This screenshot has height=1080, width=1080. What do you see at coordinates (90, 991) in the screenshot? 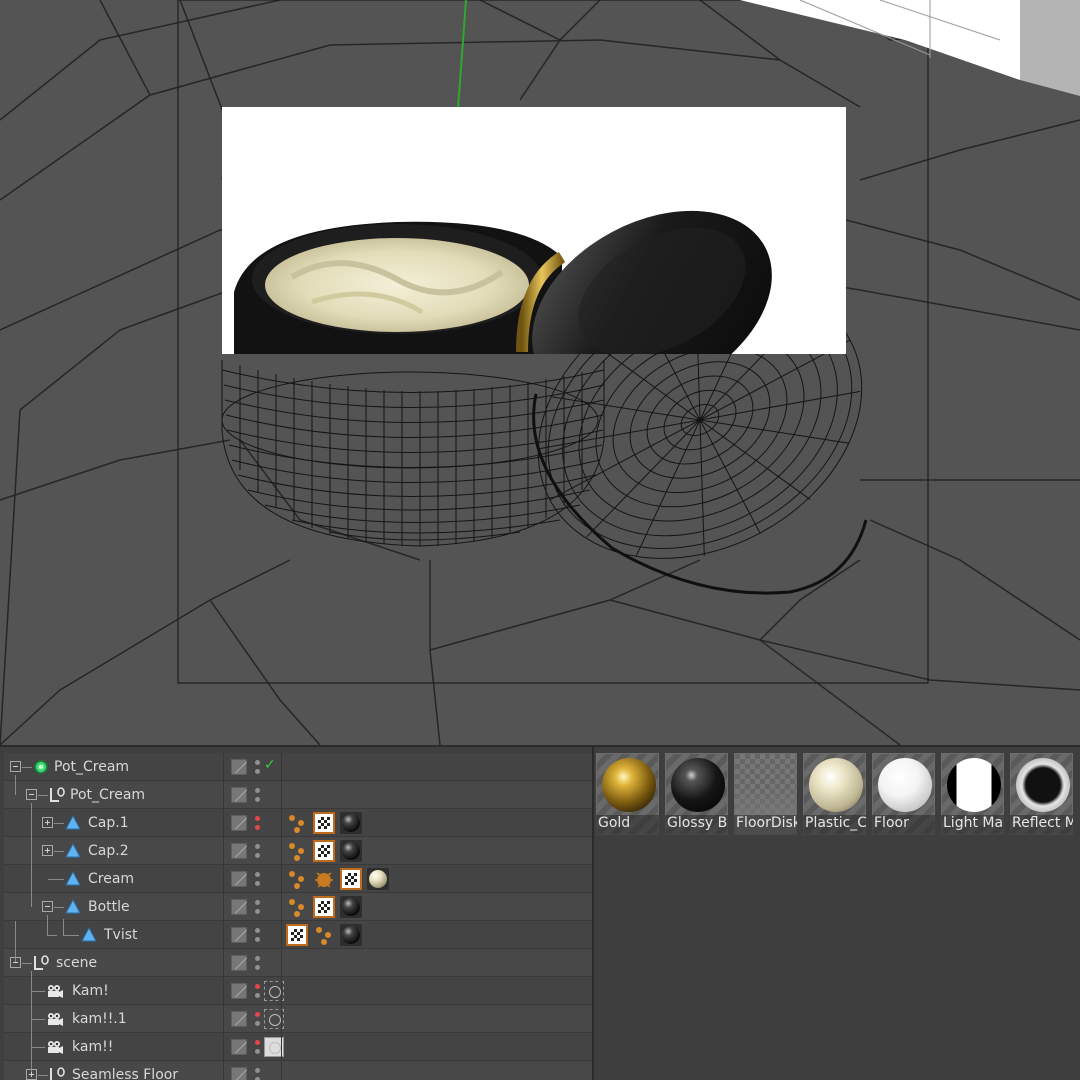
I see `object-label: Kam!` at bounding box center [90, 991].